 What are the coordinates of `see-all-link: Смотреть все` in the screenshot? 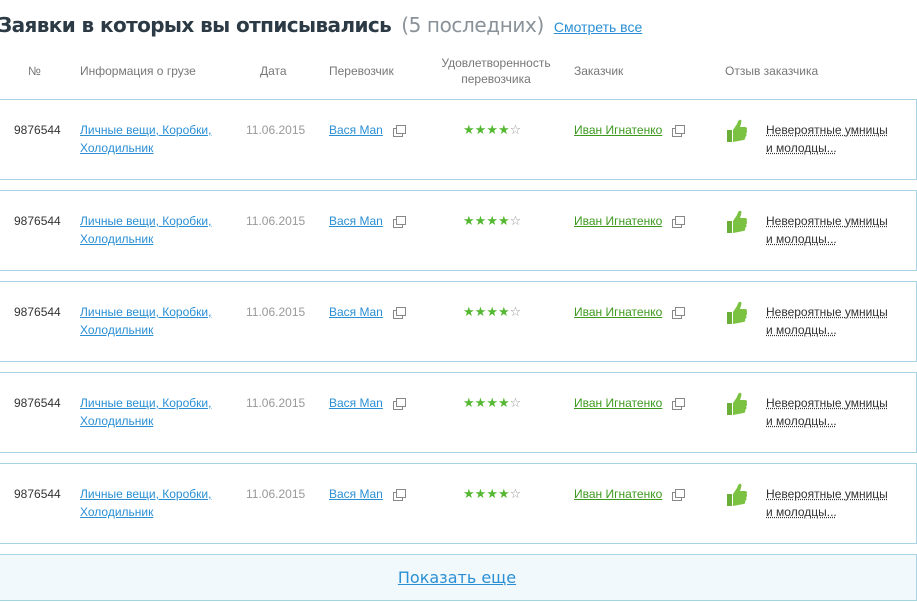 It's located at (598, 27).